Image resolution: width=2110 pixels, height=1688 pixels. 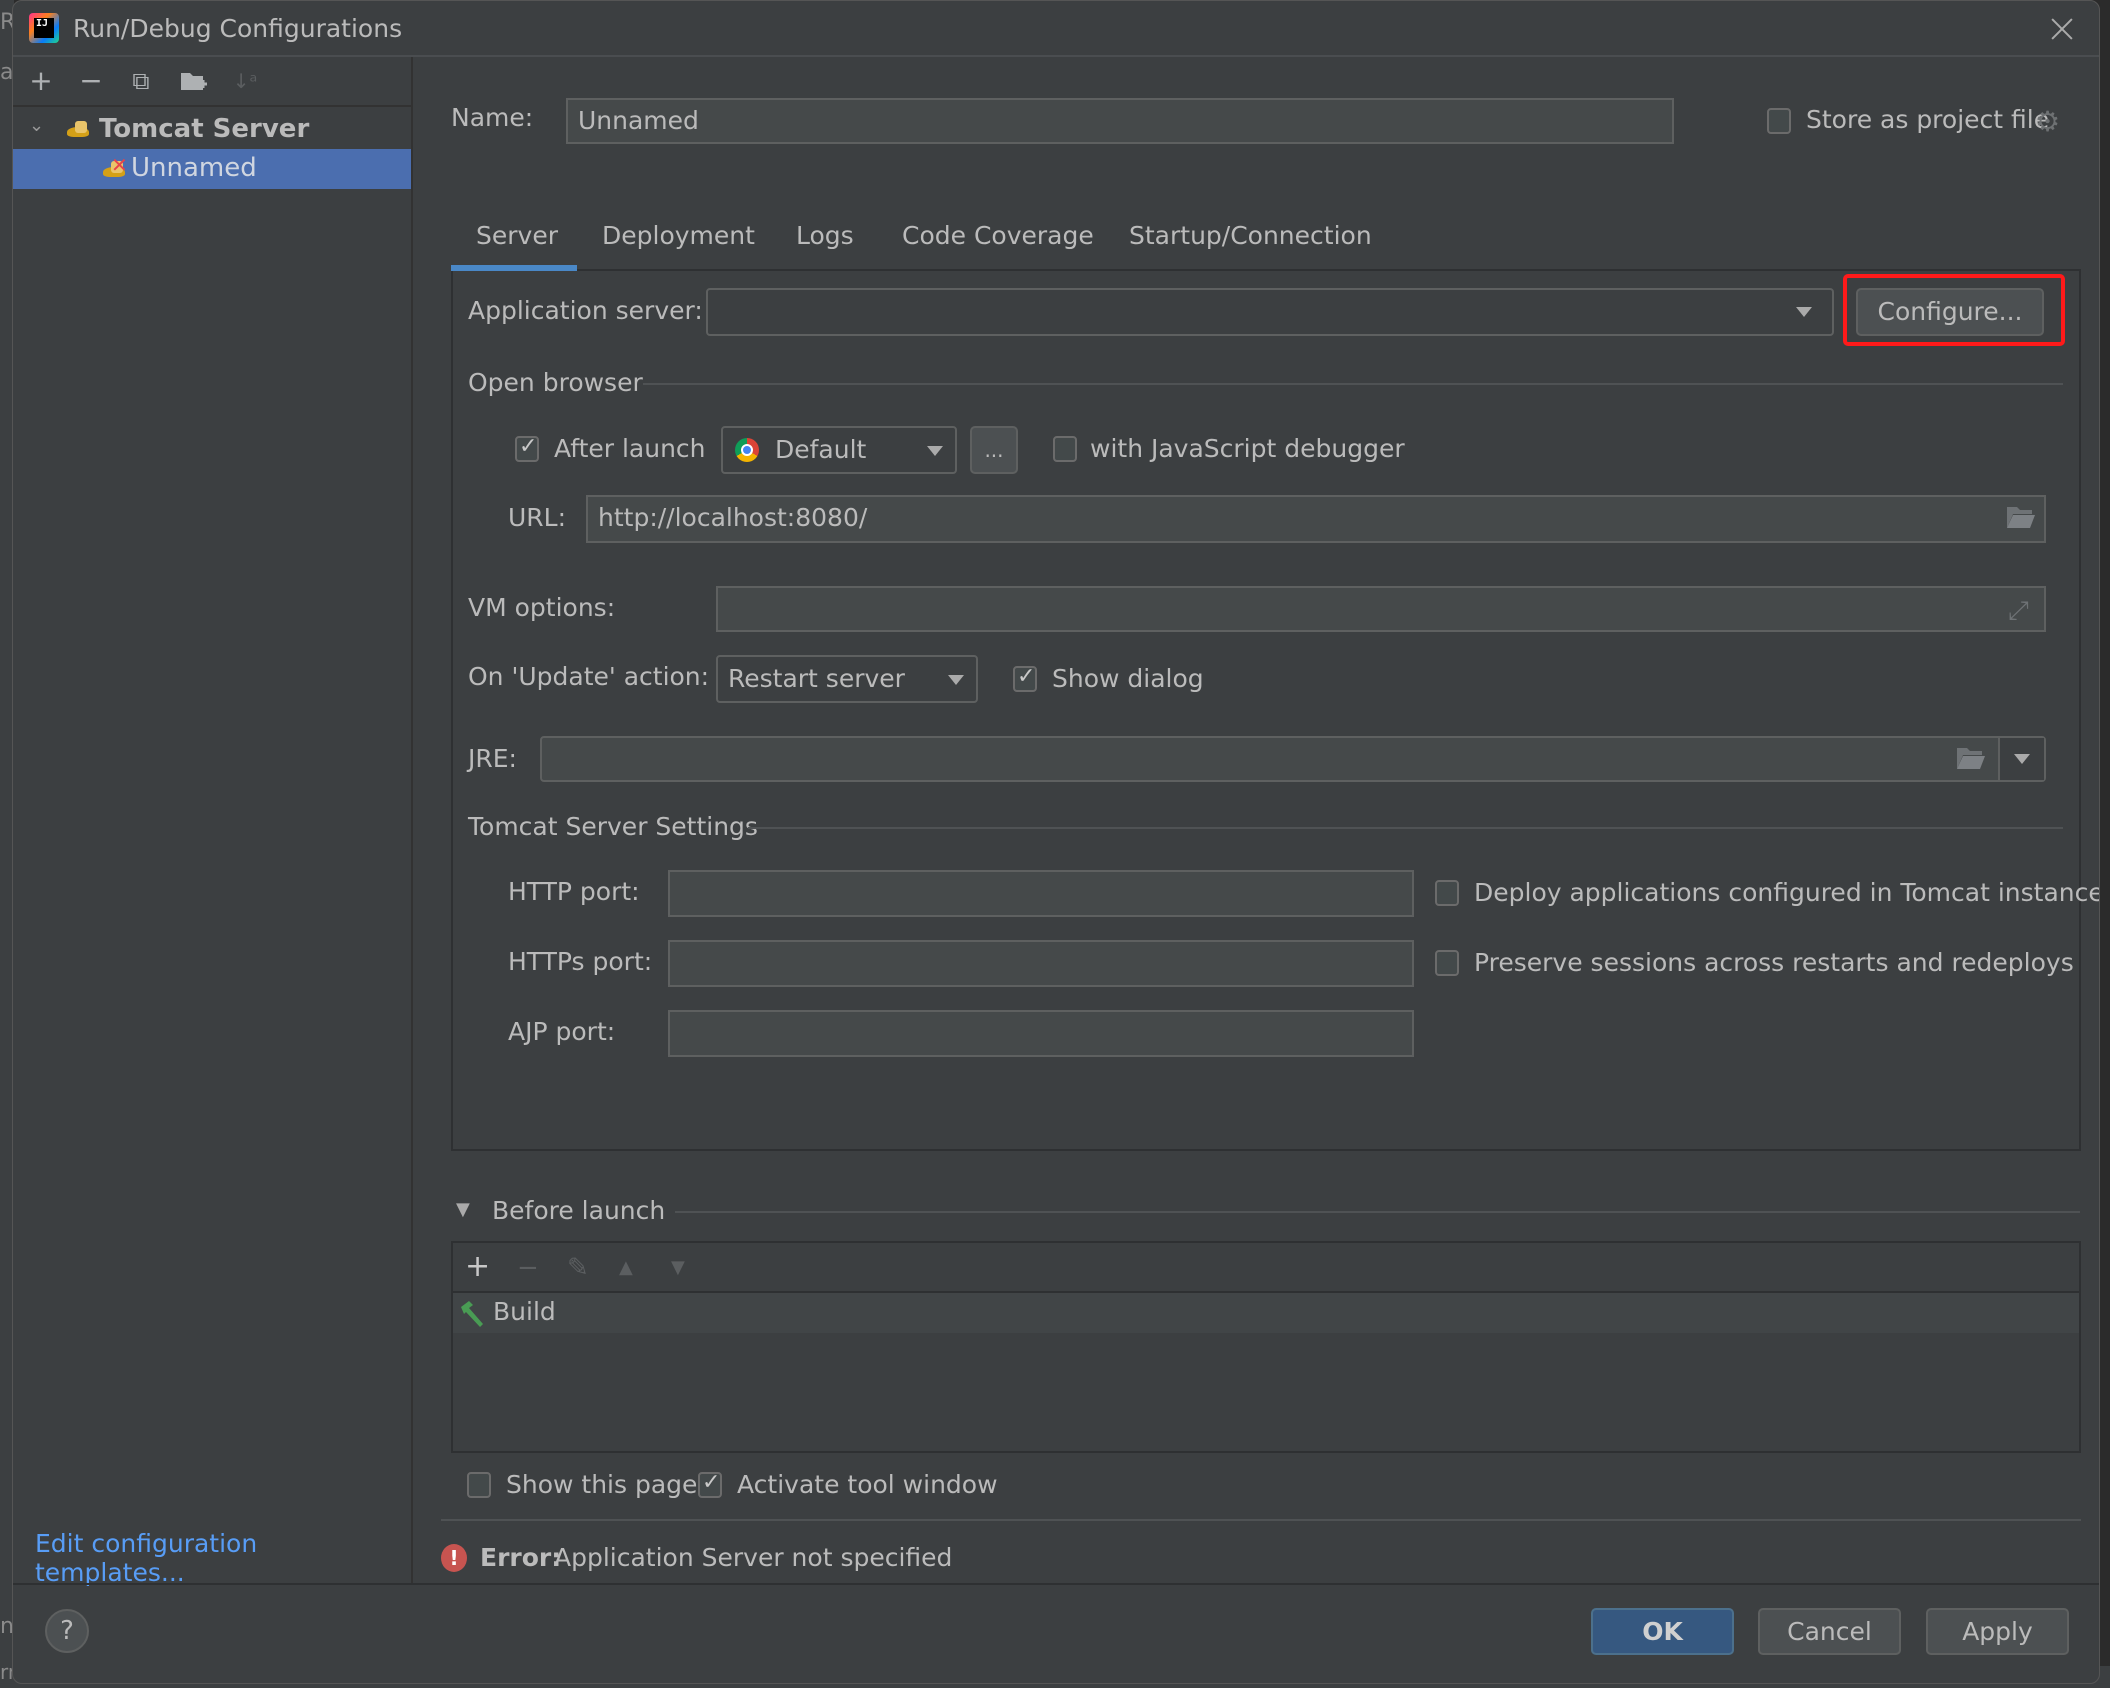 What do you see at coordinates (867, 1484) in the screenshot?
I see `activate-tool-window-label: Activate tool window` at bounding box center [867, 1484].